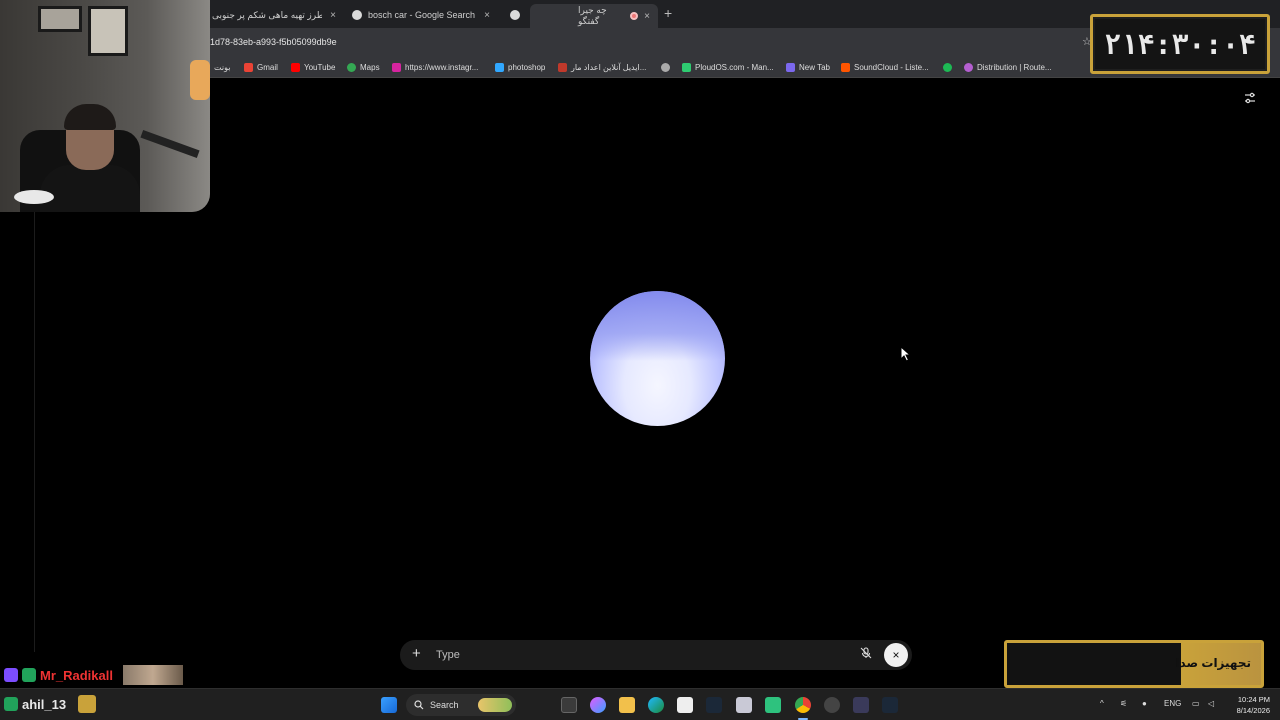 The image size is (1280, 720). I want to click on spotify-icon, so click(947, 67).